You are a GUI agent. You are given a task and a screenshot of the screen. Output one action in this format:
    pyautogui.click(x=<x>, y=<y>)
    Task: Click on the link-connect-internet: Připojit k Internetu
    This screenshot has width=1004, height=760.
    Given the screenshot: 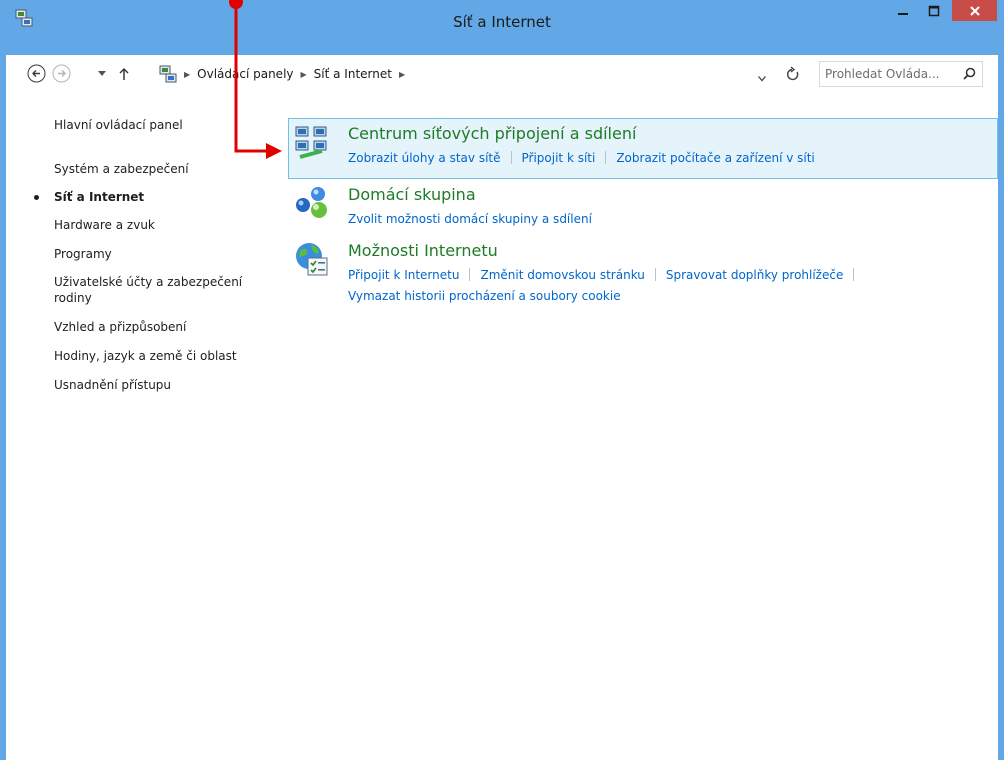 What is the action you would take?
    pyautogui.click(x=403, y=275)
    